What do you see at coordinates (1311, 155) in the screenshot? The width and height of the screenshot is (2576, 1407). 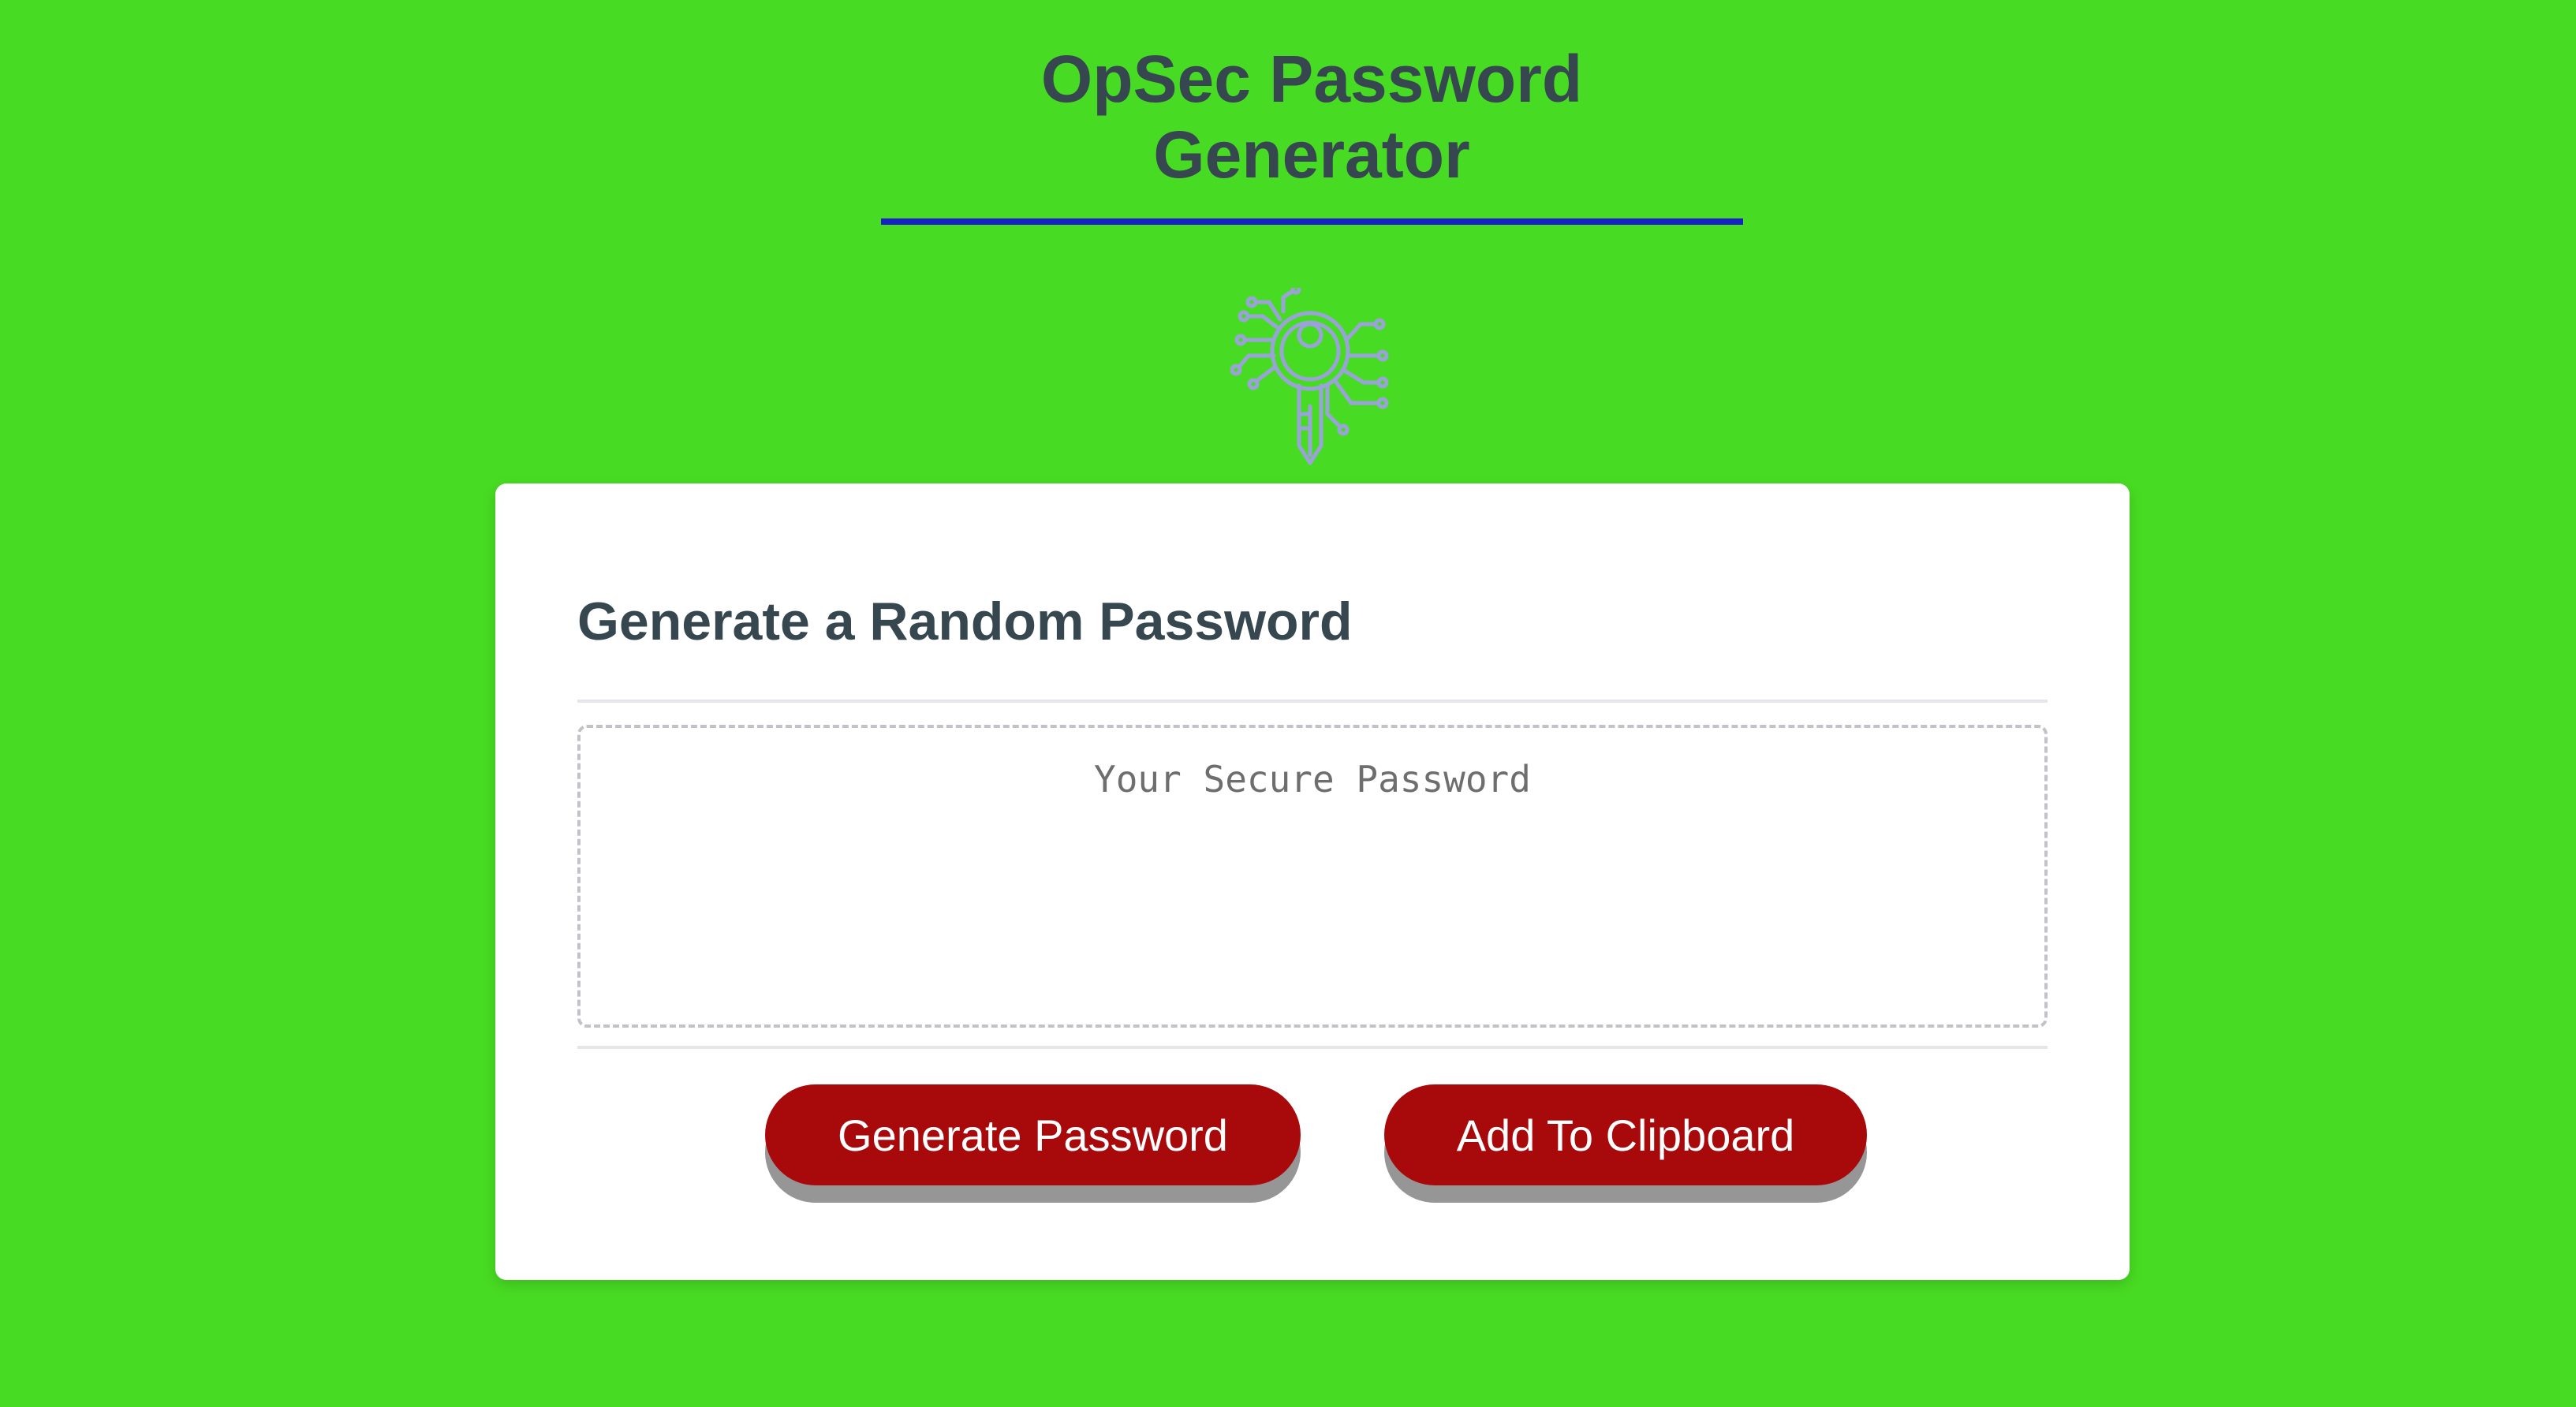 I see `page-title-line-2: Generator` at bounding box center [1311, 155].